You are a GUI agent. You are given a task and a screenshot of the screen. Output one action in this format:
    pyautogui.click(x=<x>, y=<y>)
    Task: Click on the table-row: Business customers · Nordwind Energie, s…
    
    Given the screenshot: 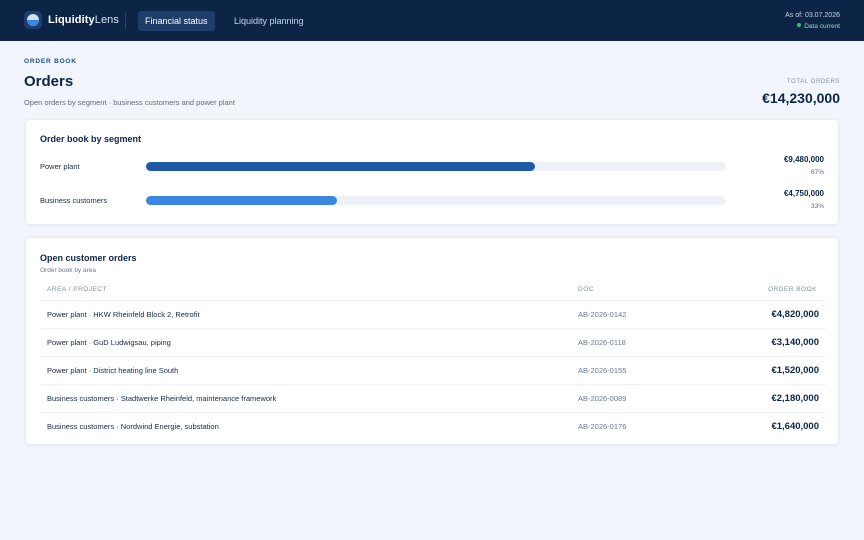 What is the action you would take?
    pyautogui.click(x=433, y=426)
    